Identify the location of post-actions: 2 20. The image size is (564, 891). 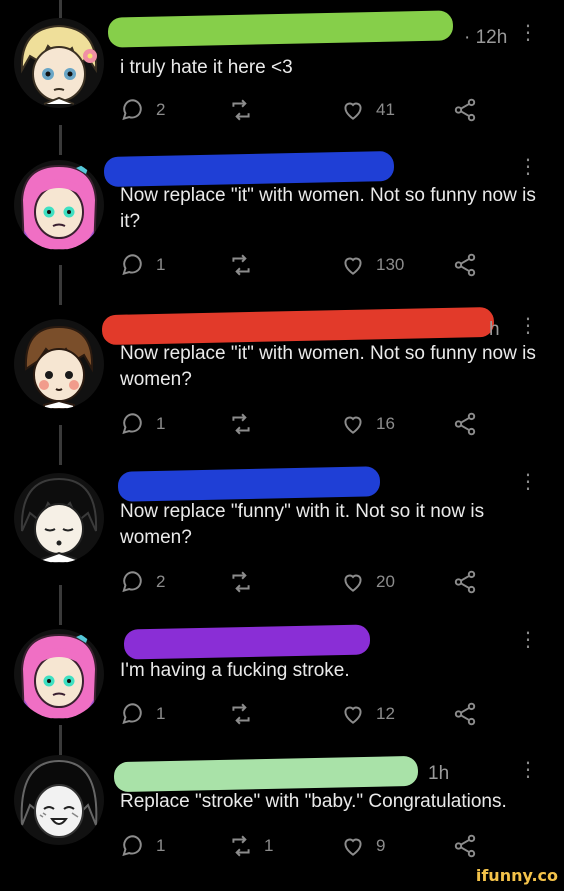
(310, 583).